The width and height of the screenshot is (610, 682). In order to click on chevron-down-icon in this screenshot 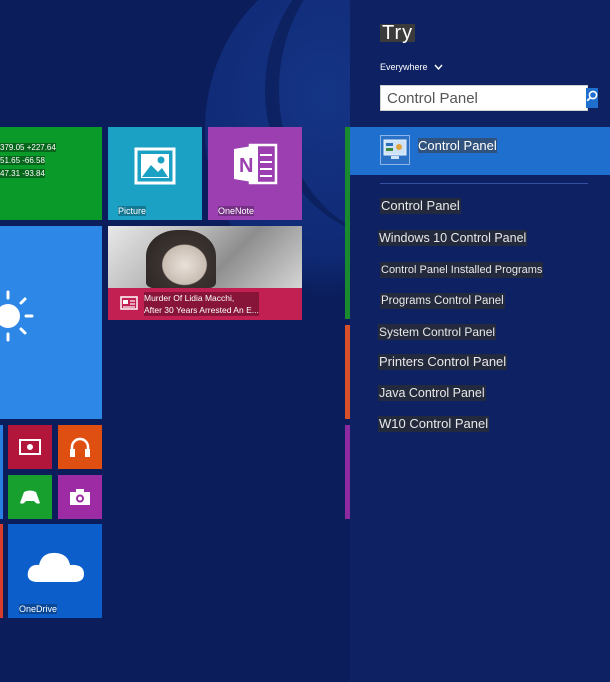, I will do `click(438, 67)`.